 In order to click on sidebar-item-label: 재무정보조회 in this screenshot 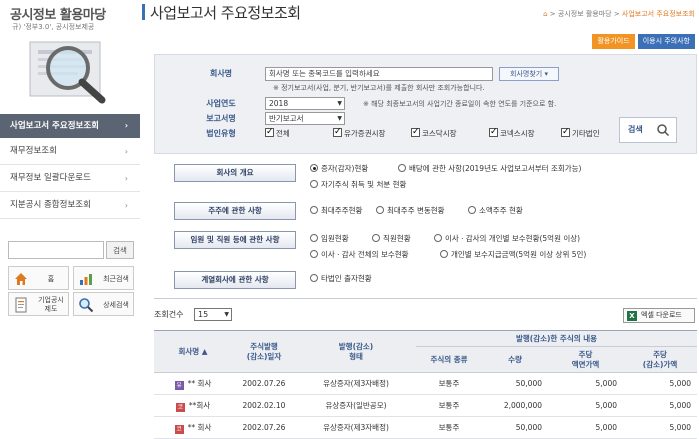, I will do `click(33, 151)`.